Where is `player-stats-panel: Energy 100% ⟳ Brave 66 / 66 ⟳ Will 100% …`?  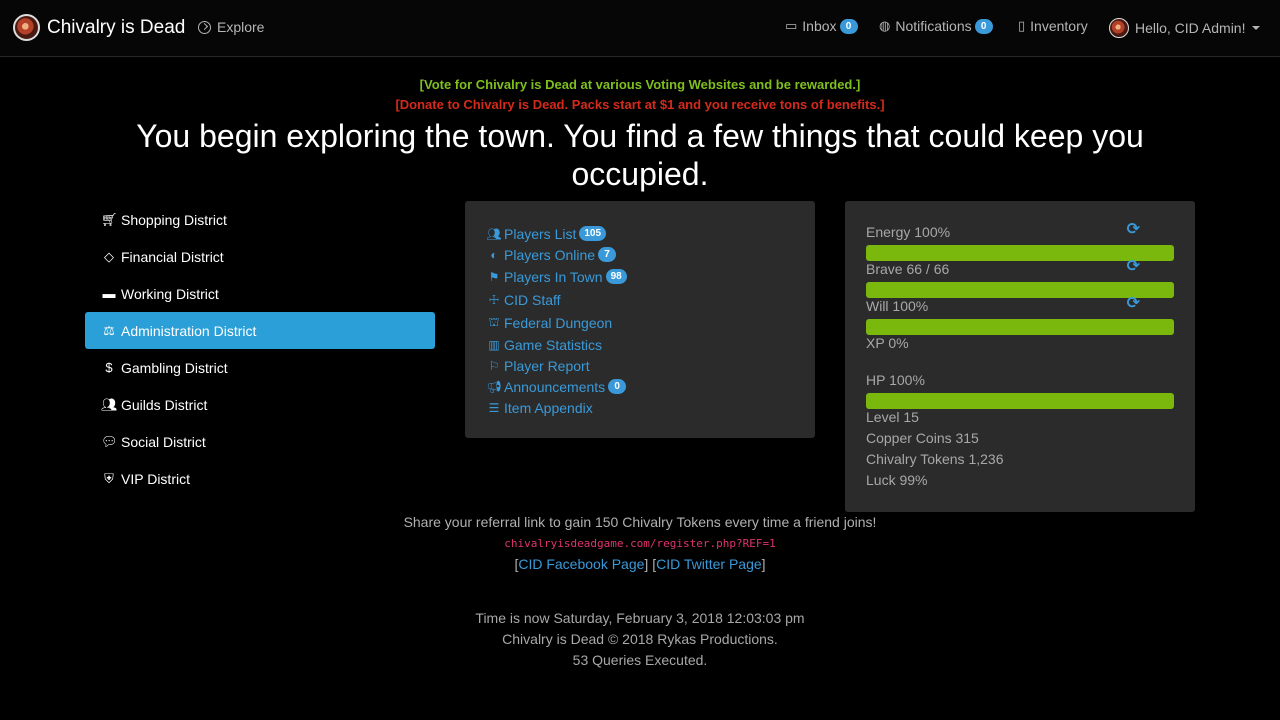 player-stats-panel: Energy 100% ⟳ Brave 66 / 66 ⟳ Will 100% … is located at coordinates (1020, 356).